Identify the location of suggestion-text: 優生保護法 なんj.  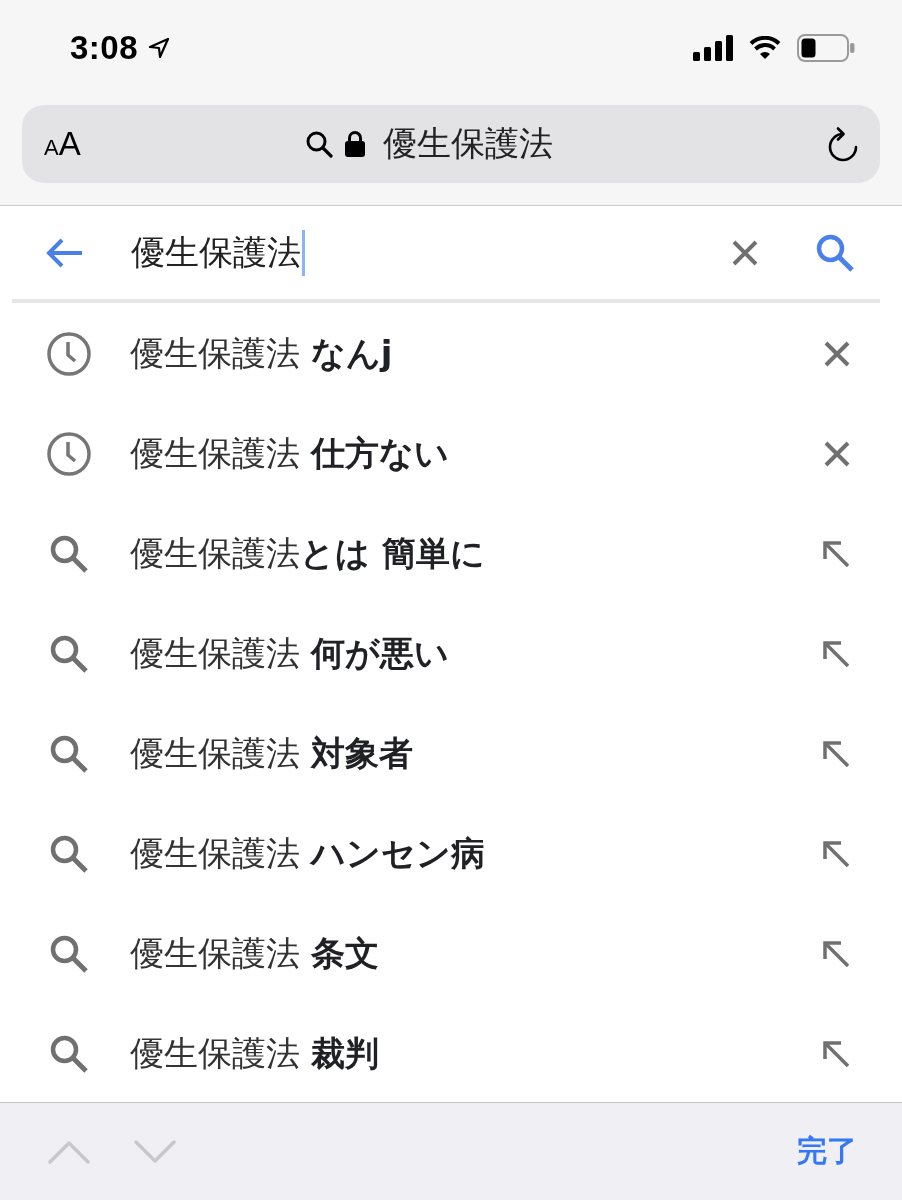
(473, 354).